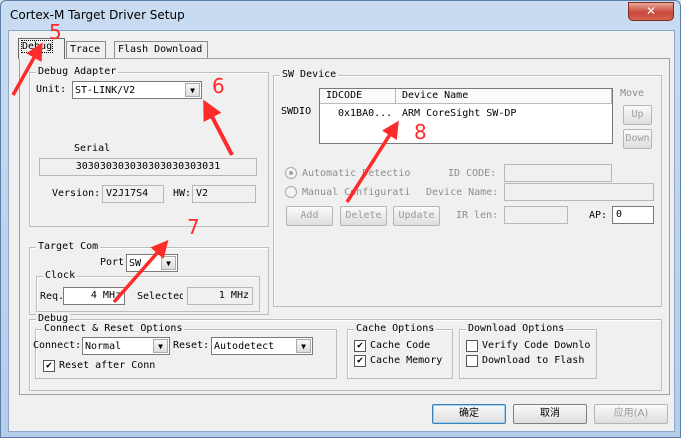 This screenshot has height=438, width=681. What do you see at coordinates (218, 86) in the screenshot?
I see `annotation-number-6: 6` at bounding box center [218, 86].